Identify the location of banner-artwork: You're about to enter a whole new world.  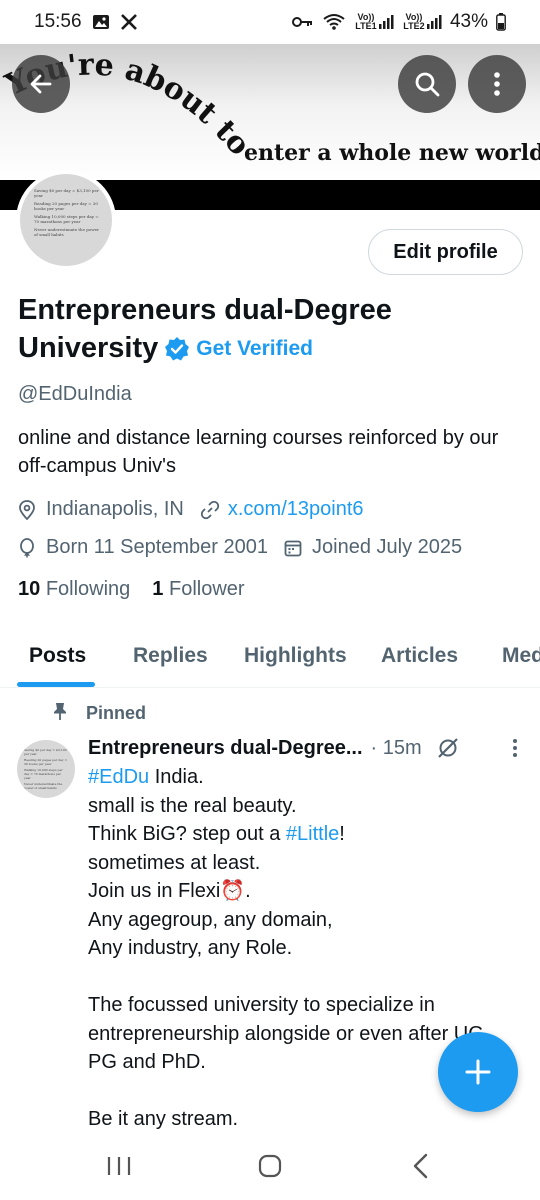
(270, 106).